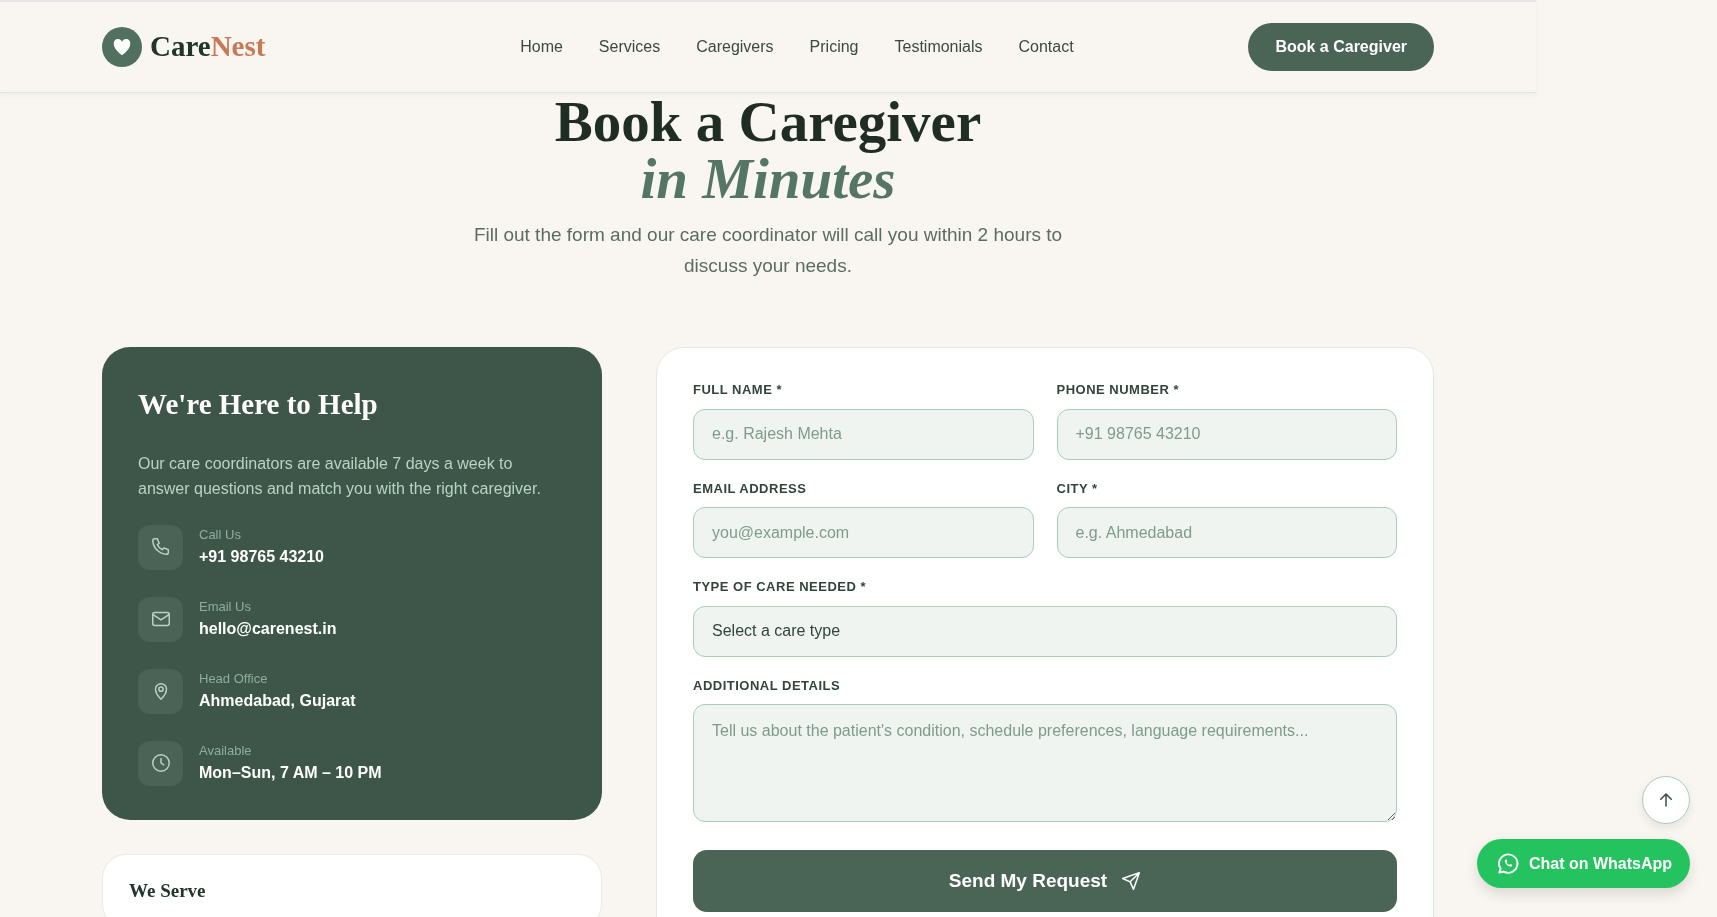 This screenshot has width=1717, height=917. Describe the element at coordinates (541, 47) in the screenshot. I see `nav-link: Home` at that location.